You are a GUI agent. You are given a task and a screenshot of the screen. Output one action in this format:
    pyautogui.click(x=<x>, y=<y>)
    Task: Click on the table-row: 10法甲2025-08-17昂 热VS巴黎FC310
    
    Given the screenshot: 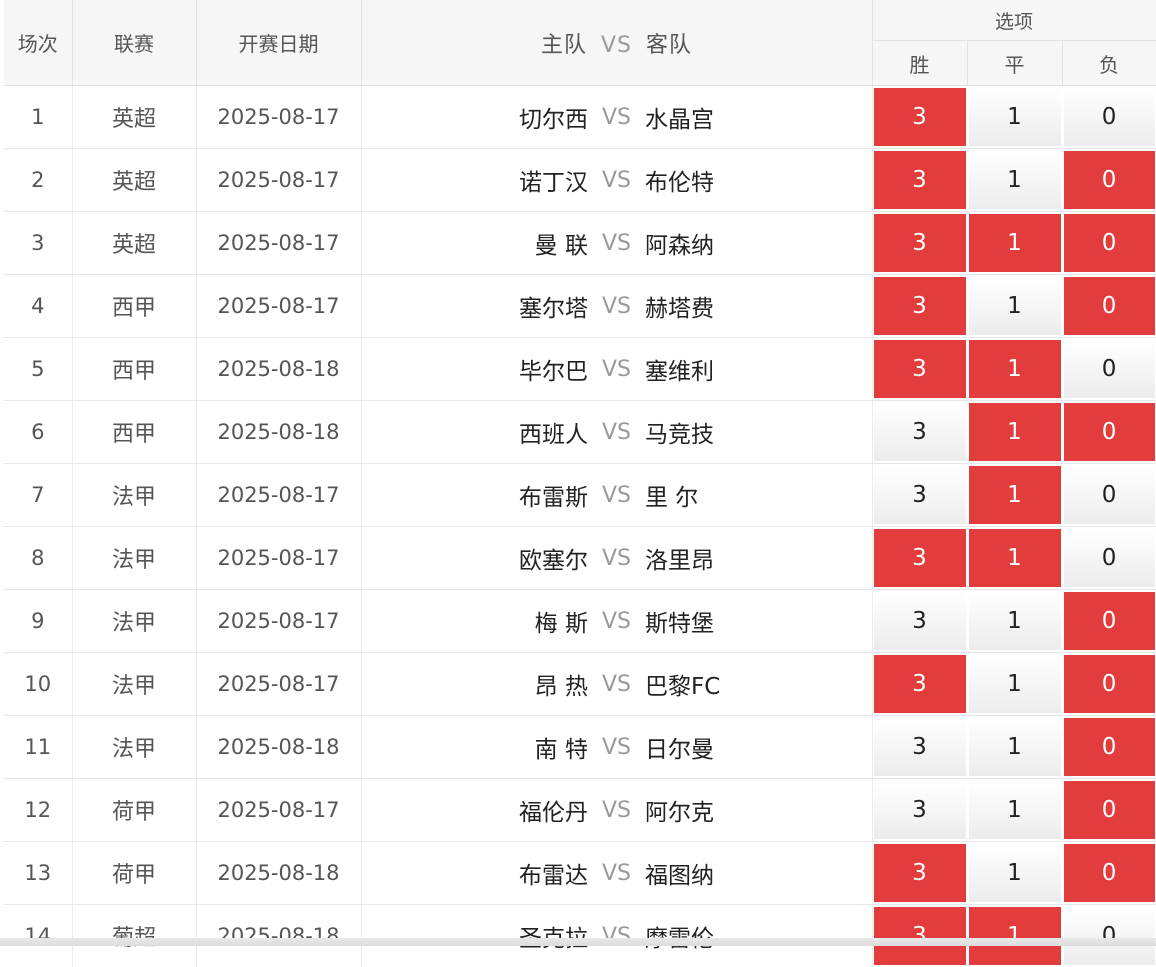 What is the action you would take?
    pyautogui.click(x=580, y=684)
    